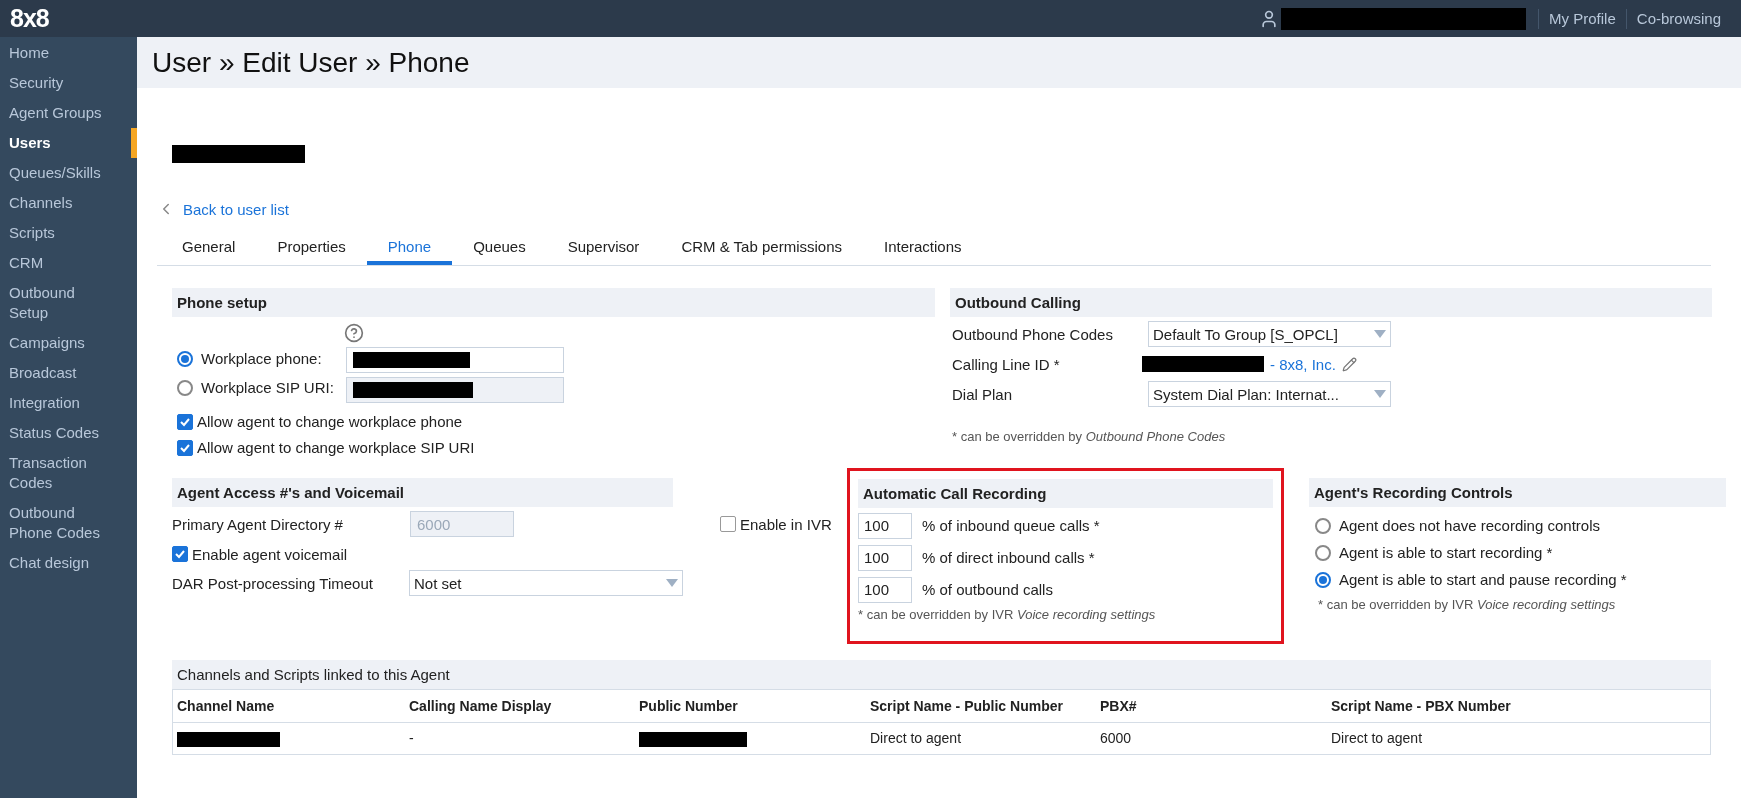 The image size is (1741, 798). I want to click on radio-option: Agent is able to start recording *, so click(1520, 552).